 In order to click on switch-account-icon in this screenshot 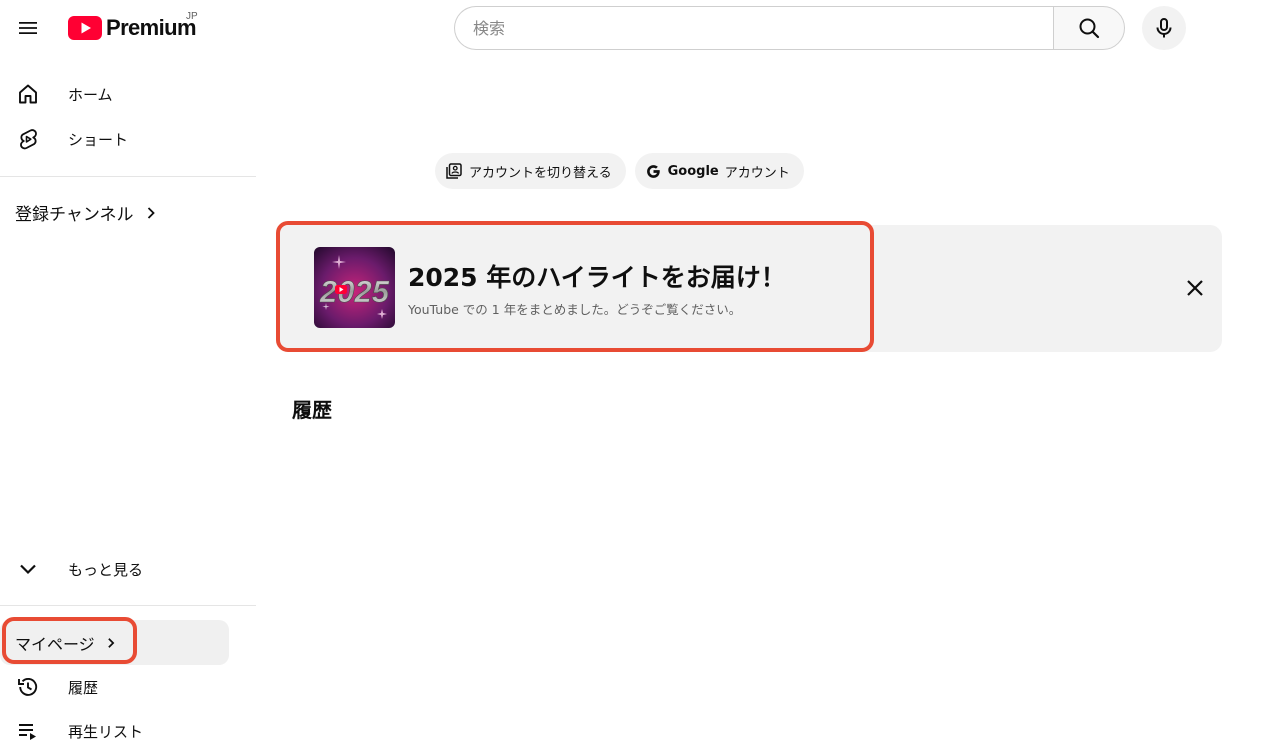, I will do `click(454, 171)`.